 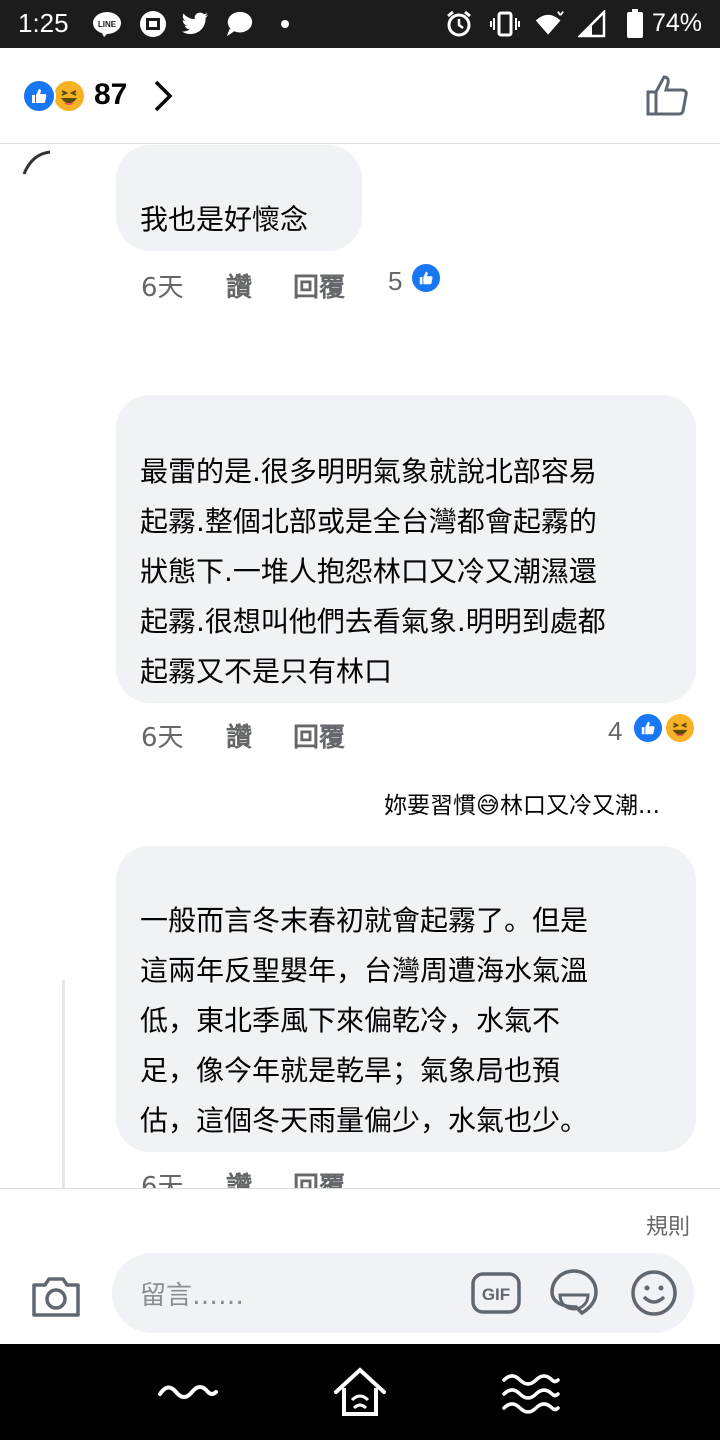 What do you see at coordinates (368, 521) in the screenshot?
I see `comment-line: 起霧.整個北部或是全台灣都會起霧的` at bounding box center [368, 521].